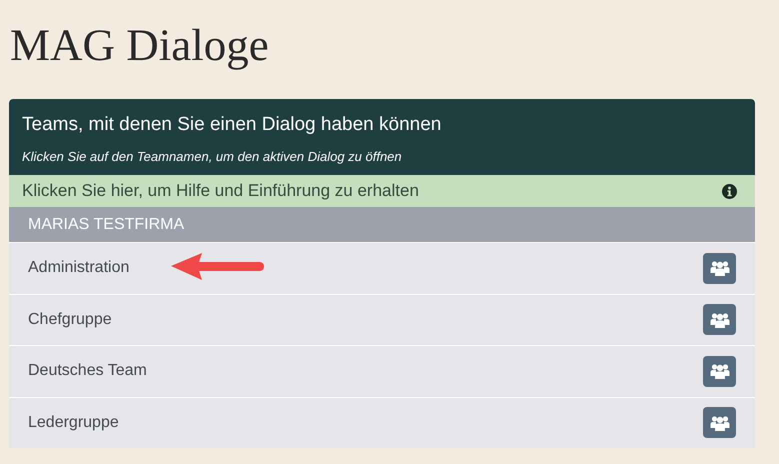 The height and width of the screenshot is (464, 779). Describe the element at coordinates (232, 125) in the screenshot. I see `panel-title: Teams, mit denen Sie einen Dialog haben können` at that location.